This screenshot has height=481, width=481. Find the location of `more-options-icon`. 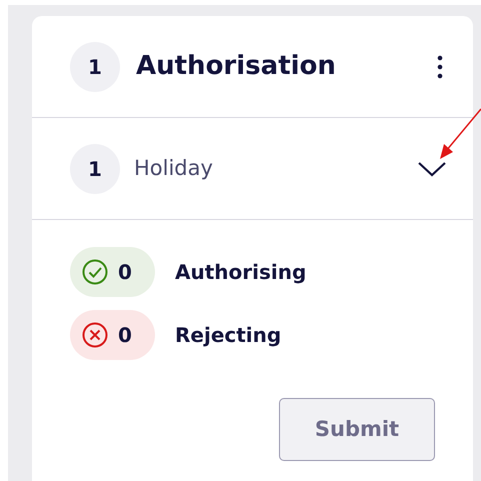

more-options-icon is located at coordinates (440, 66).